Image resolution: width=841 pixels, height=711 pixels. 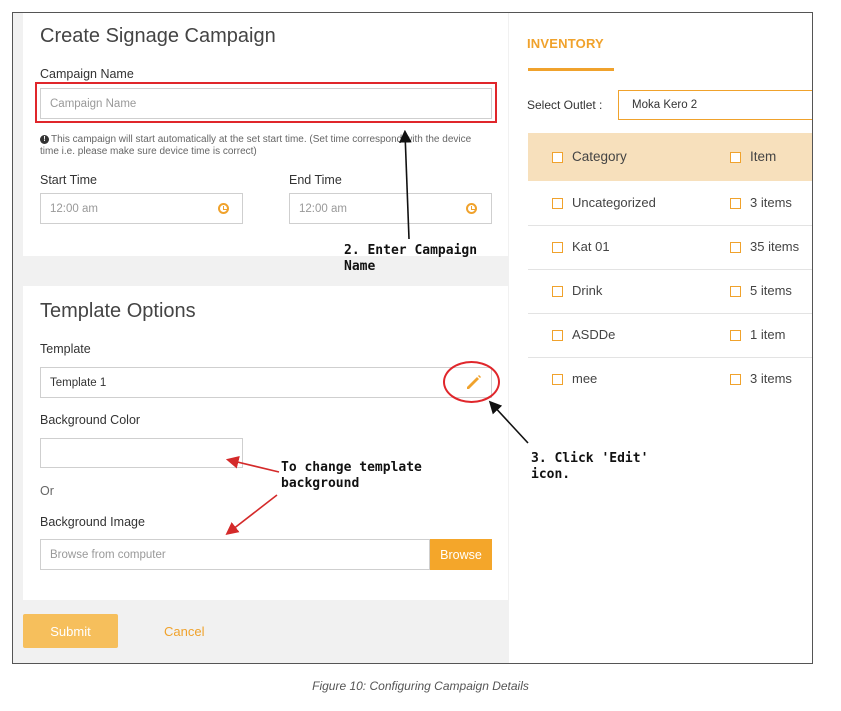 What do you see at coordinates (715, 105) in the screenshot?
I see `outlet-select: Moka Kero 2` at bounding box center [715, 105].